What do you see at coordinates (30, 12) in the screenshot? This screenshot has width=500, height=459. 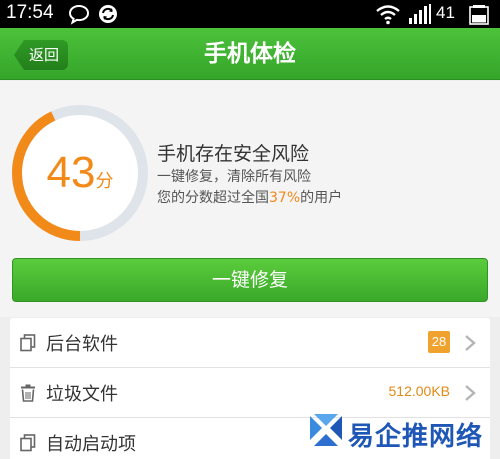 I see `status-time: 17:54` at bounding box center [30, 12].